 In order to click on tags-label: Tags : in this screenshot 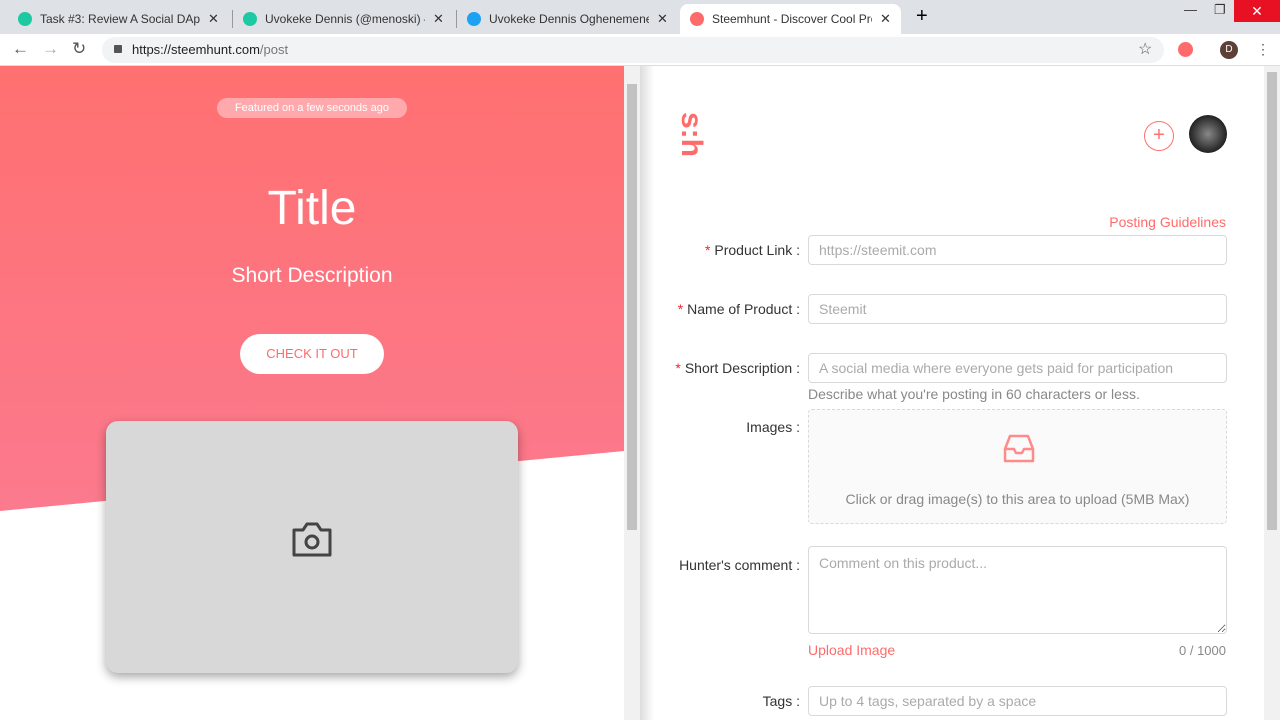, I will do `click(781, 701)`.